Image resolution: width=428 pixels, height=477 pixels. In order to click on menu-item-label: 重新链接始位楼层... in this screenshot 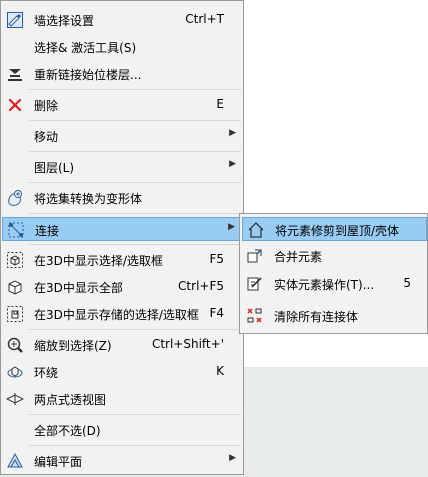, I will do `click(88, 75)`.